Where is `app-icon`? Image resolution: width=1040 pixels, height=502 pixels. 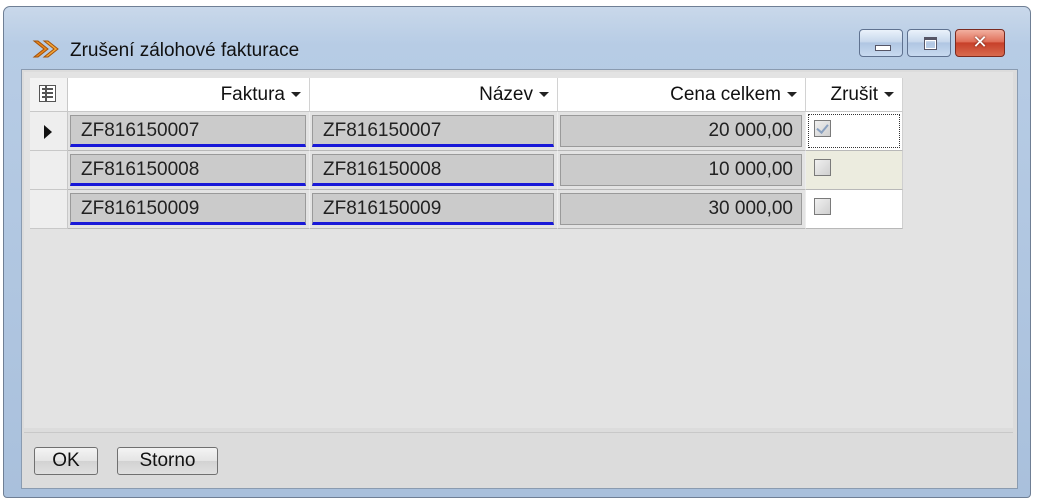 app-icon is located at coordinates (45, 49).